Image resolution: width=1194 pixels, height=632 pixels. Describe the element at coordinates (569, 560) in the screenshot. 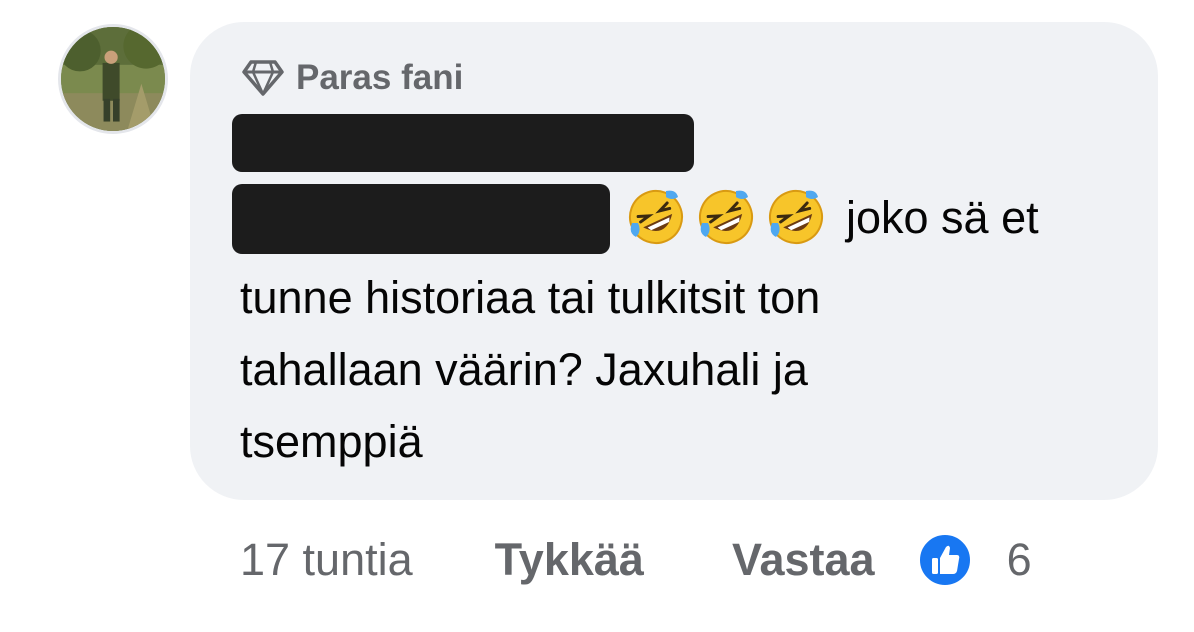

I see `like-button: Tykkää` at that location.